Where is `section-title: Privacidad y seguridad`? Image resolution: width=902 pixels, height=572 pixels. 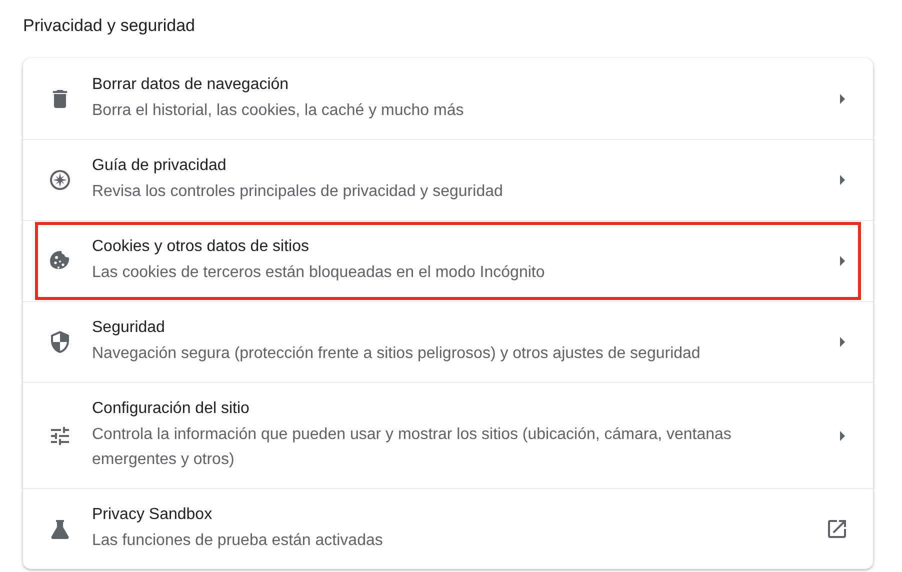 section-title: Privacidad y seguridad is located at coordinates (109, 26).